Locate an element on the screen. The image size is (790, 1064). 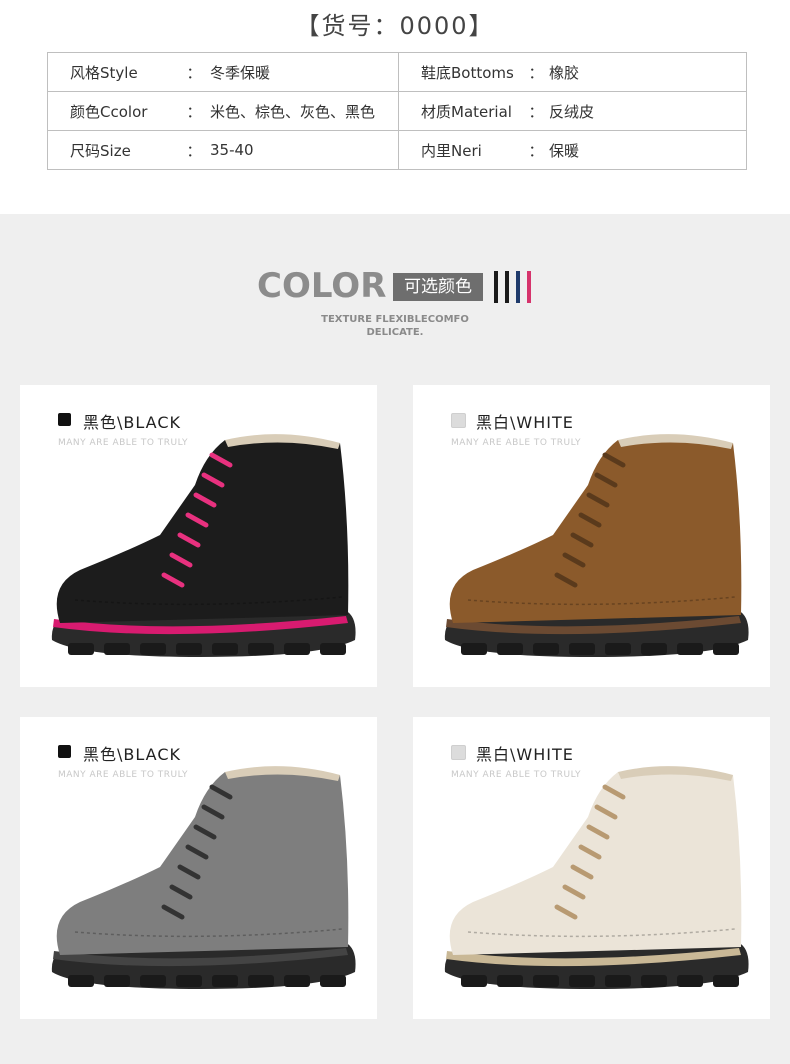
black-boot-image is located at coordinates (203, 545).